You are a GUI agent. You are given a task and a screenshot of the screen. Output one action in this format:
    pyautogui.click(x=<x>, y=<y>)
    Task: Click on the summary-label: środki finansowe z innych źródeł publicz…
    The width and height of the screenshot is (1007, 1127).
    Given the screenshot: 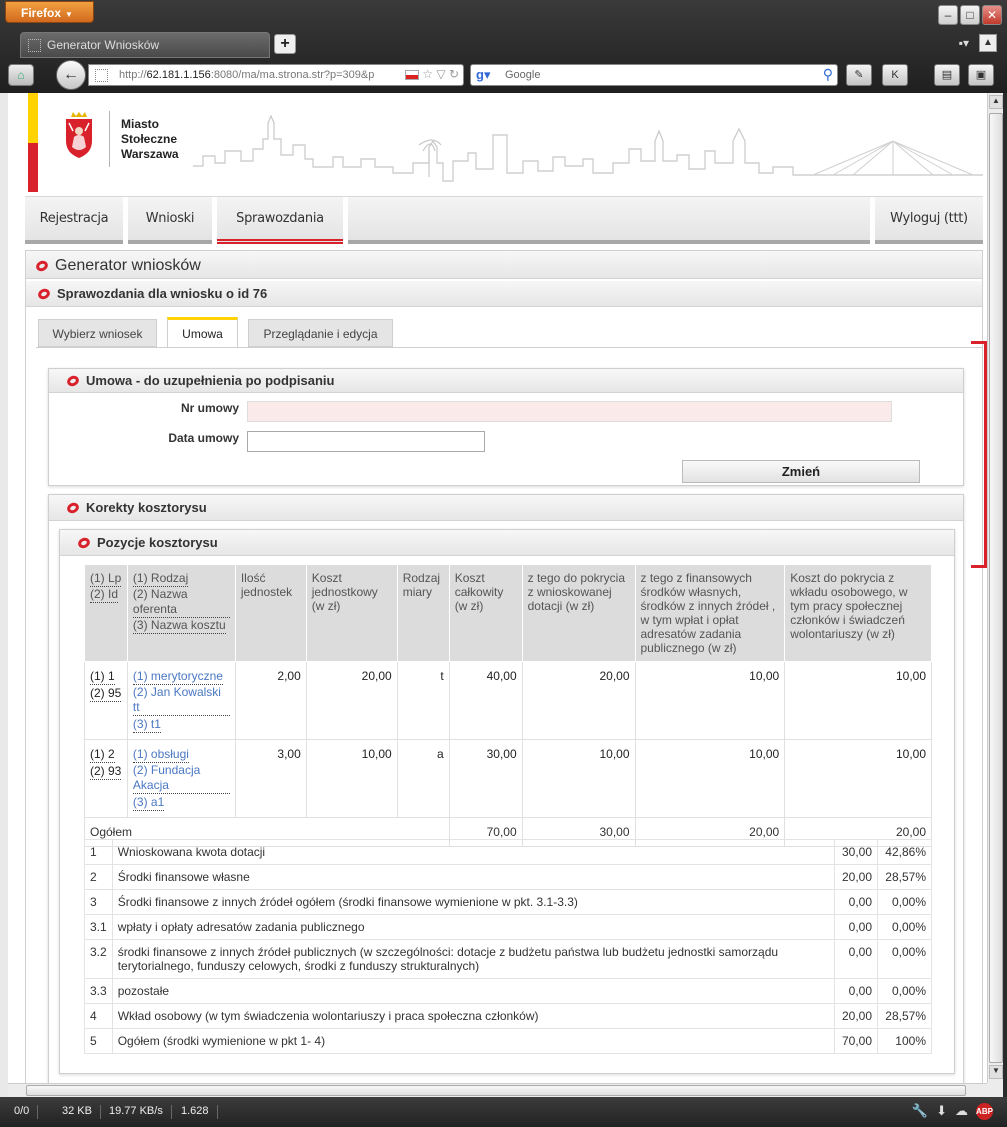 What is the action you would take?
    pyautogui.click(x=473, y=959)
    